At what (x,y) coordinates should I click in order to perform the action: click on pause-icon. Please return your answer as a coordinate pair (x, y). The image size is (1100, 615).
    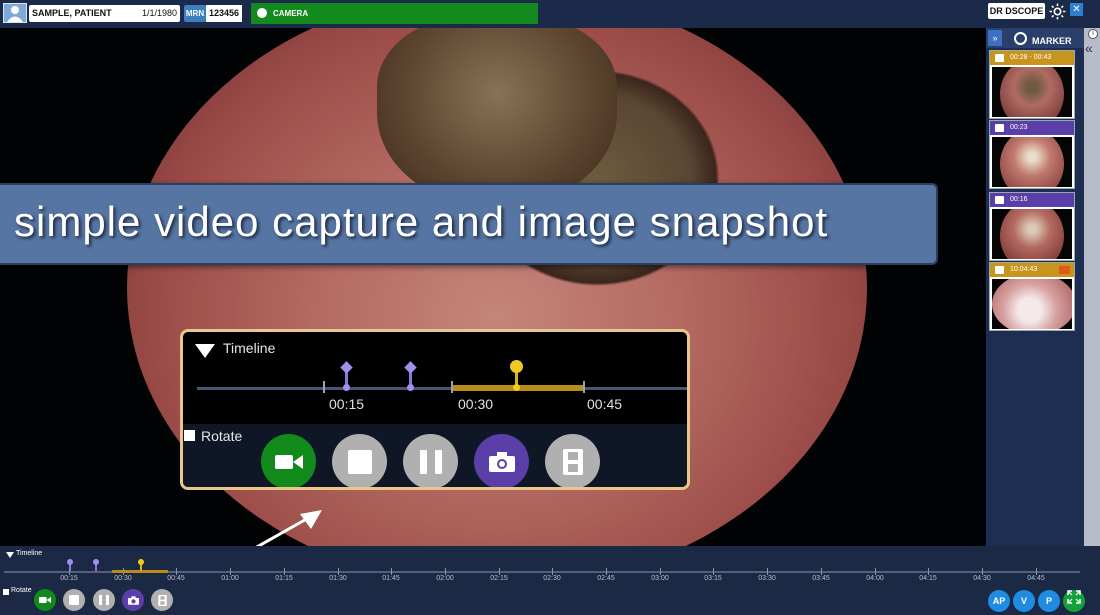
    Looking at the image, I should click on (430, 461).